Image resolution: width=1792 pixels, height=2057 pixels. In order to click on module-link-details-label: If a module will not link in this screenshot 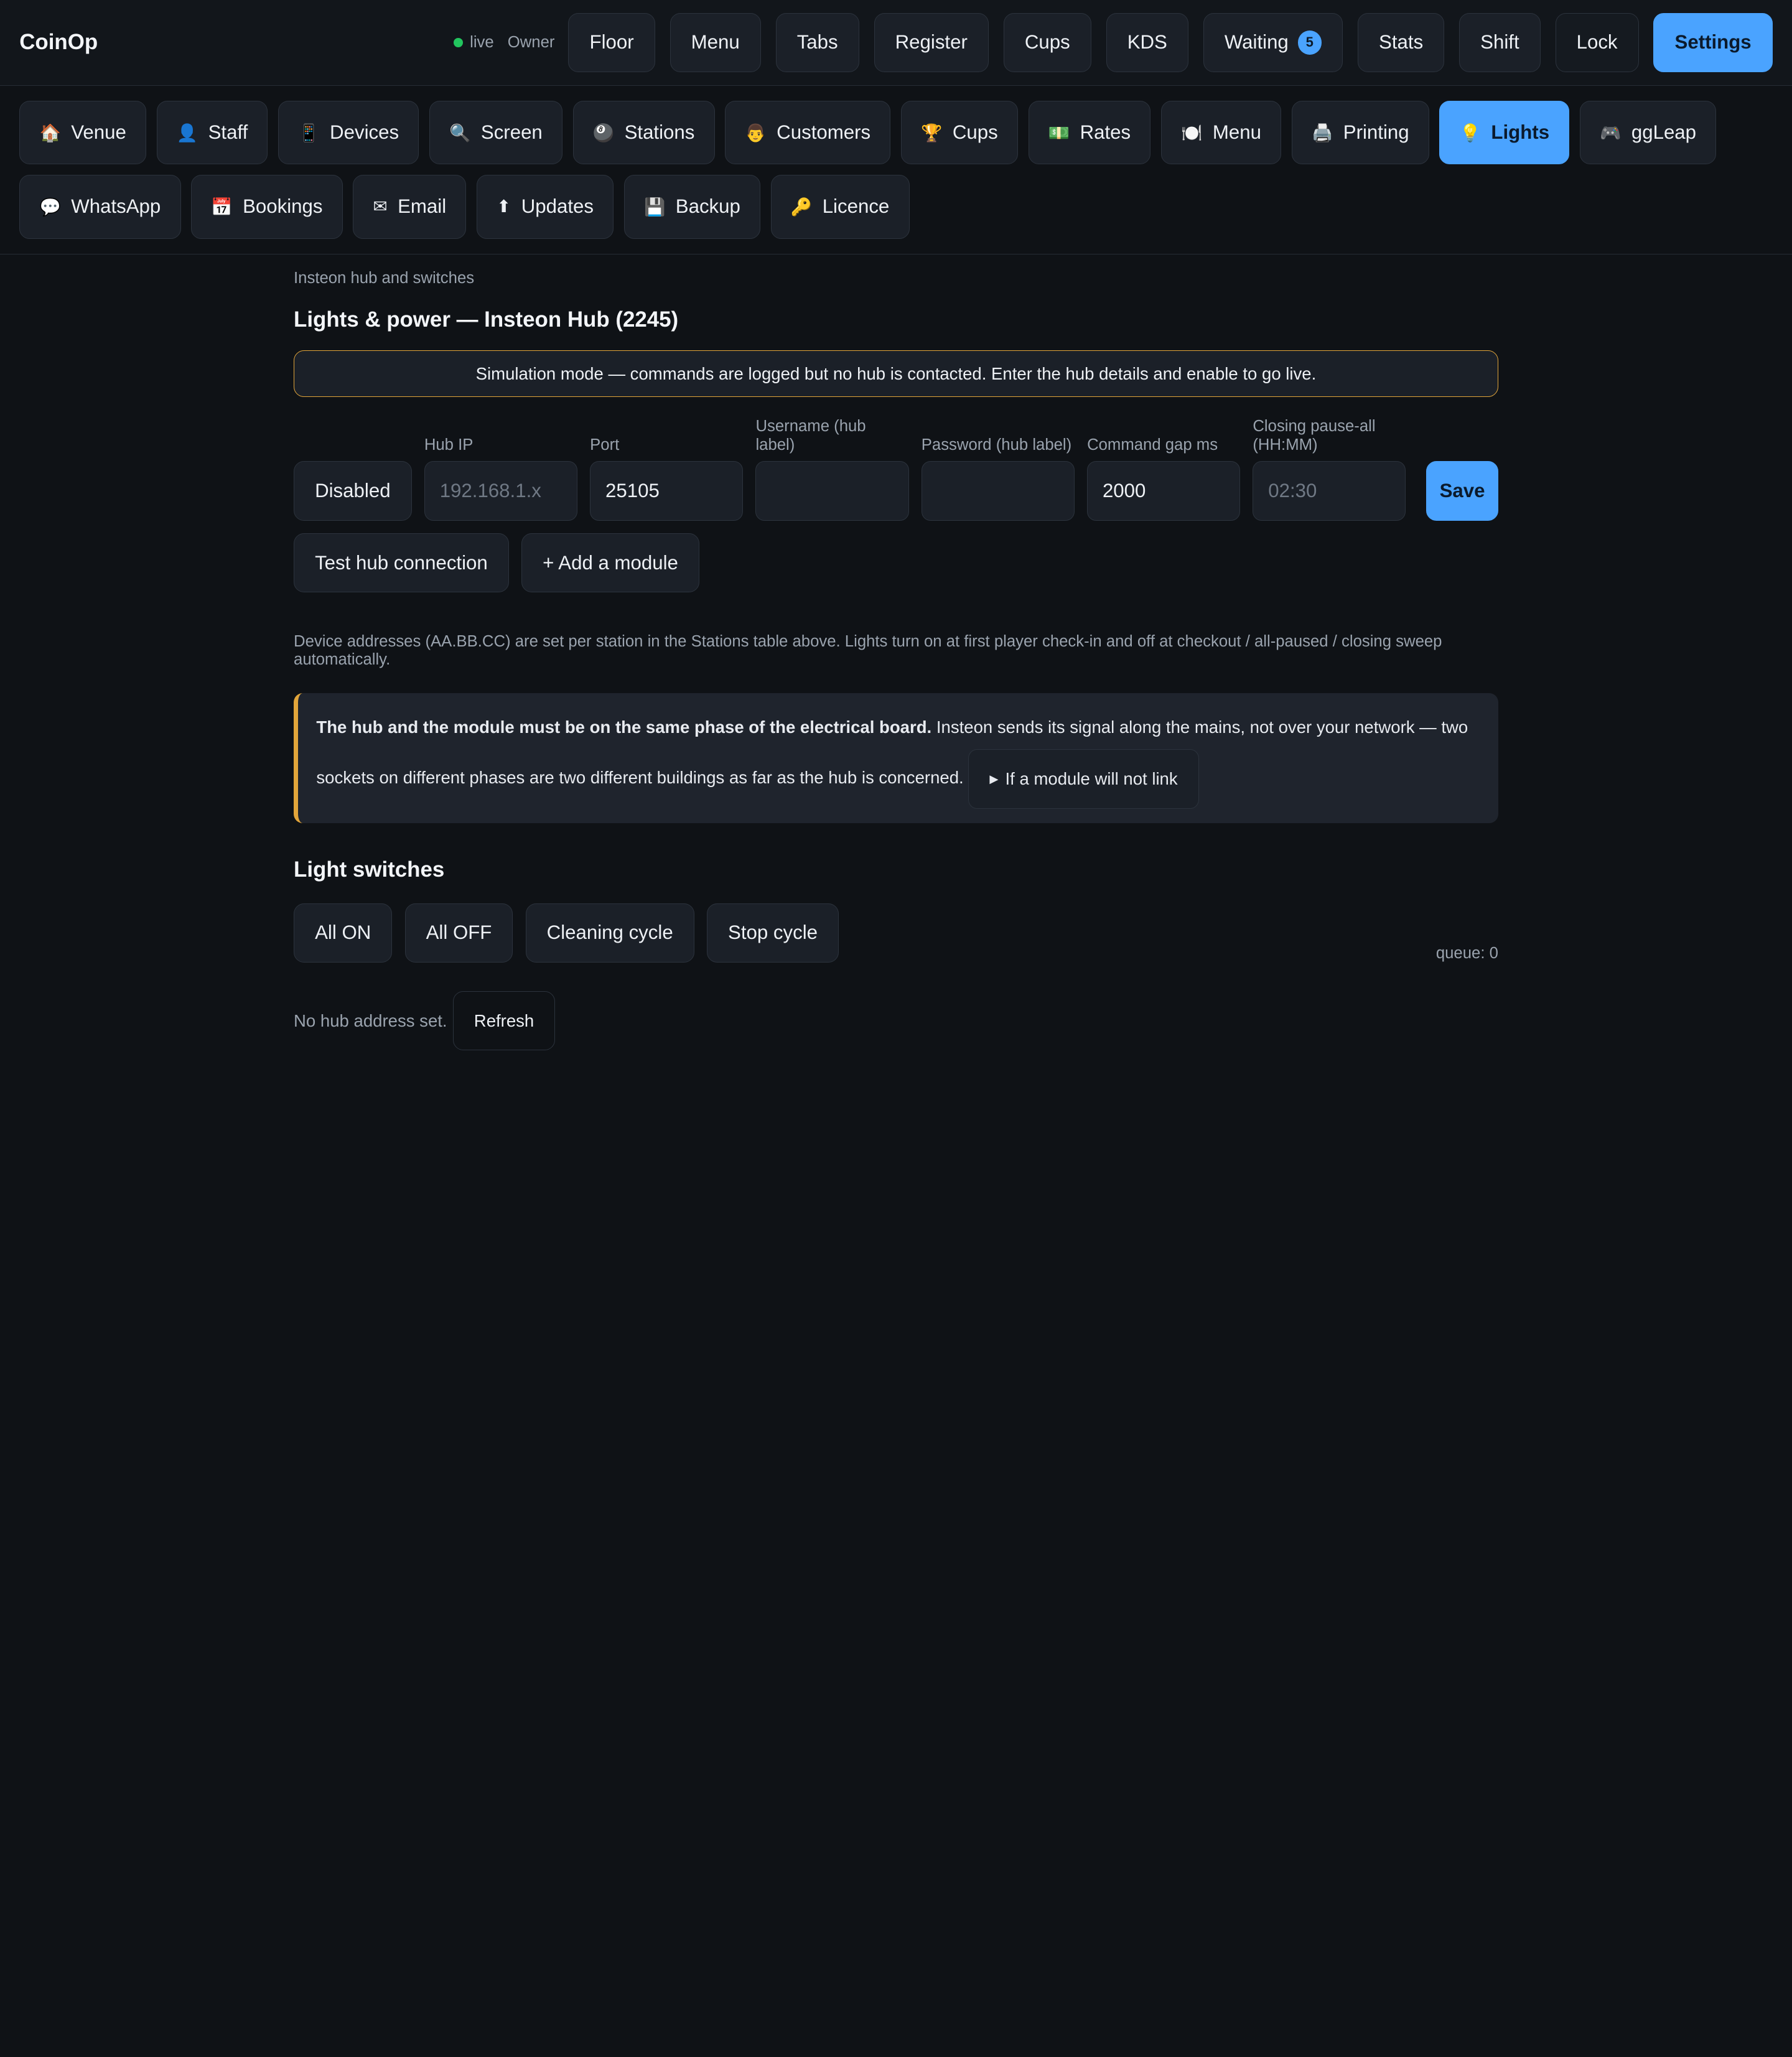, I will do `click(1091, 779)`.